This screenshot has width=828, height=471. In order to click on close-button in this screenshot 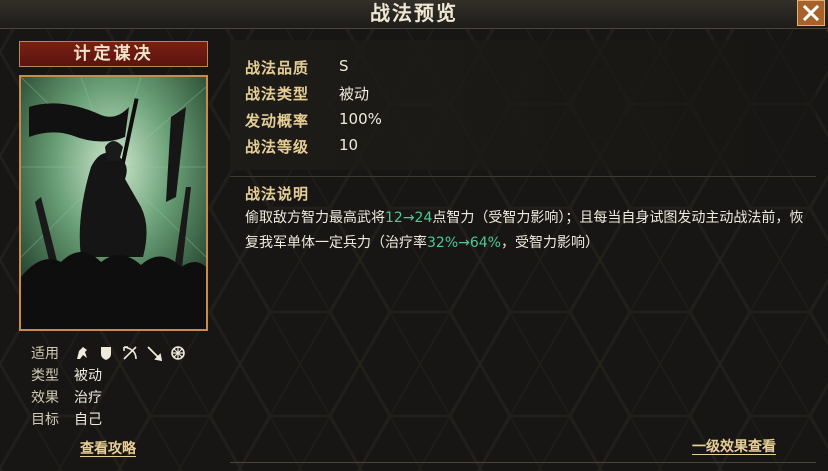, I will do `click(811, 13)`.